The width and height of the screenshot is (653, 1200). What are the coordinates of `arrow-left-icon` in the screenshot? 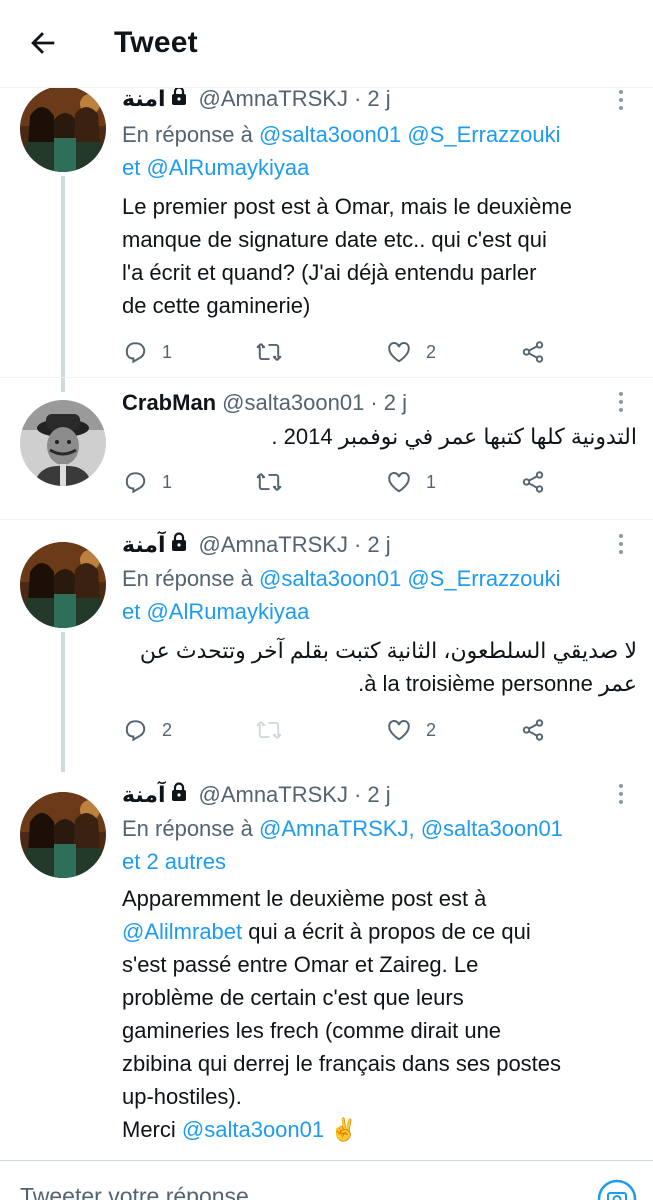 It's located at (43, 43).